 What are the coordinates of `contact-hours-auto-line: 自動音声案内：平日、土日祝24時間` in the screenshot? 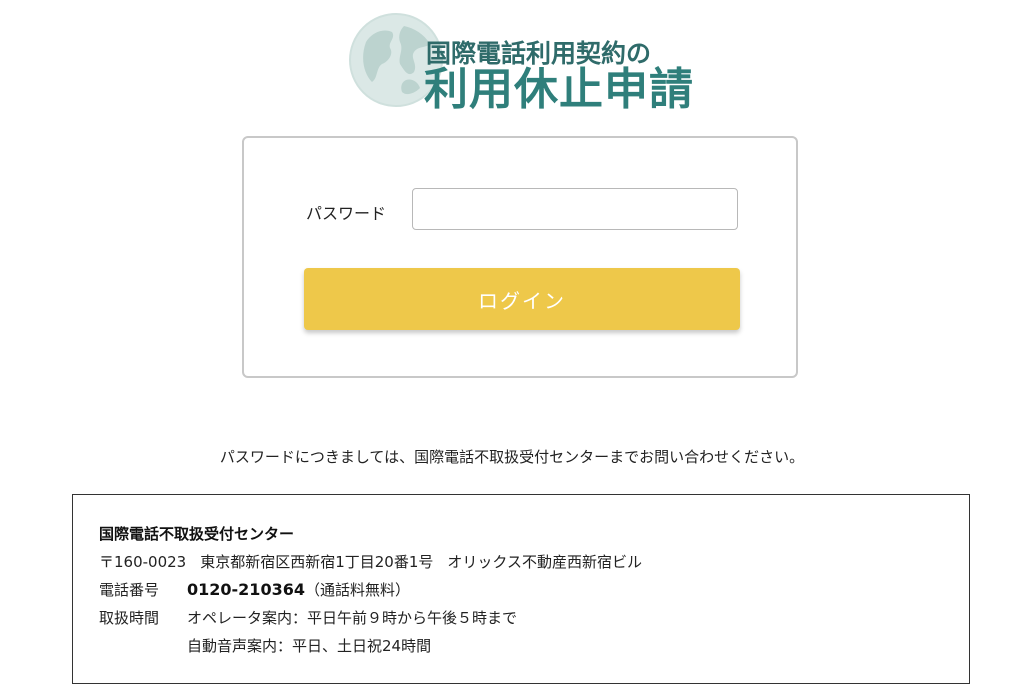 It's located at (309, 645).